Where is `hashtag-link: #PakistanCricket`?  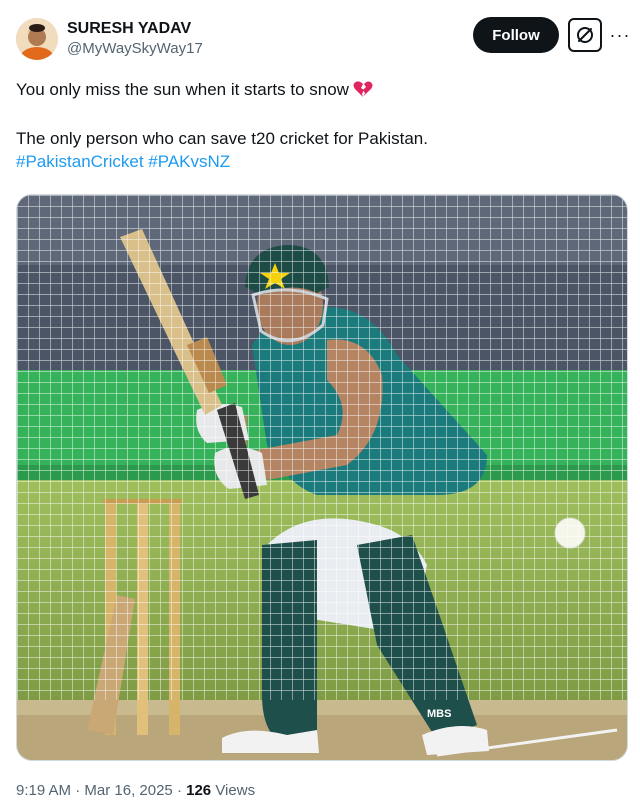 hashtag-link: #PakistanCricket is located at coordinates (80, 161).